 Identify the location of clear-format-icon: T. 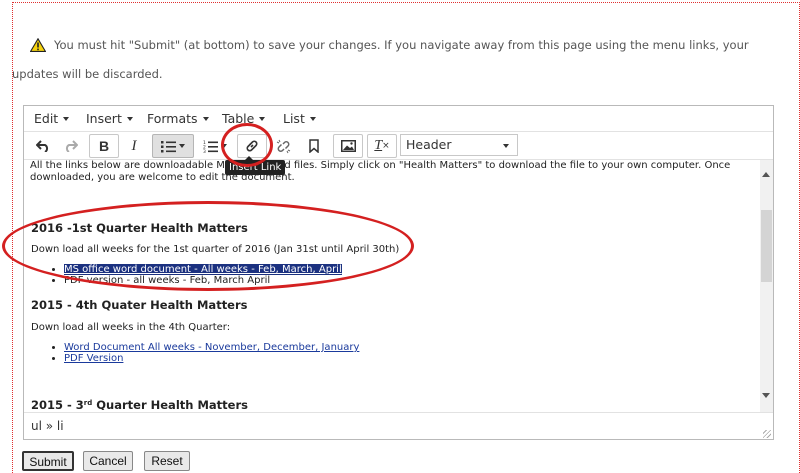
(378, 145).